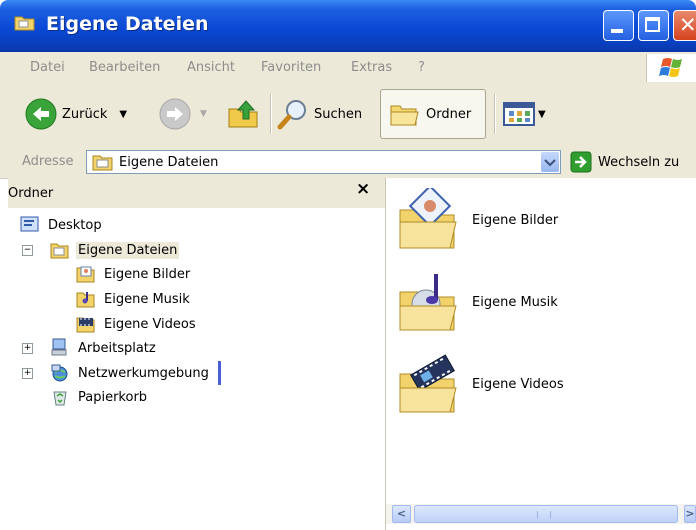  What do you see at coordinates (104, 348) in the screenshot?
I see `tree-item-arbeitsplatz: Arbeitsplatz` at bounding box center [104, 348].